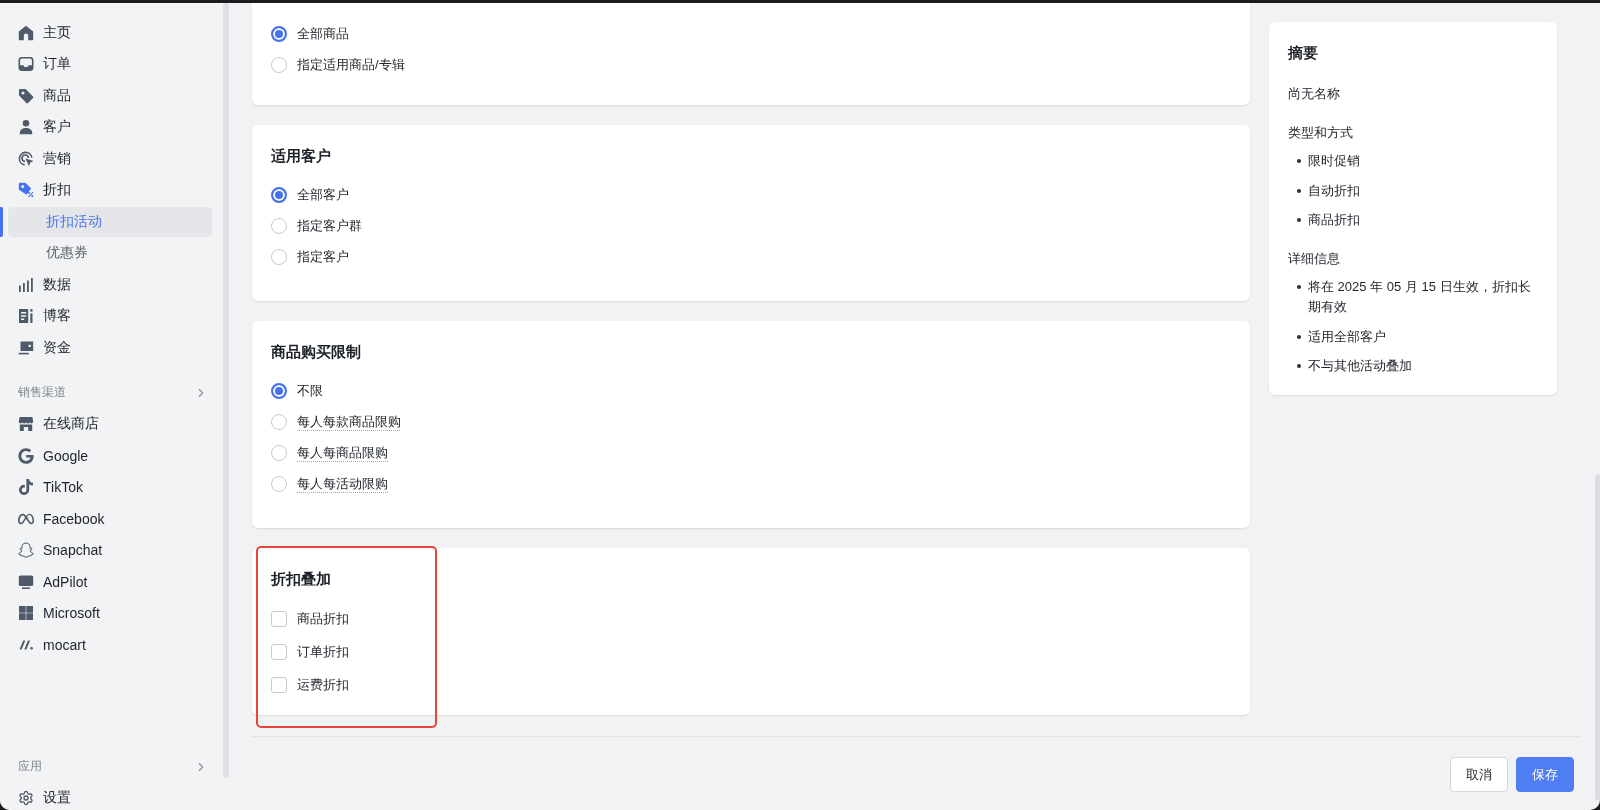  I want to click on nav-item: 优惠券, so click(110, 253).